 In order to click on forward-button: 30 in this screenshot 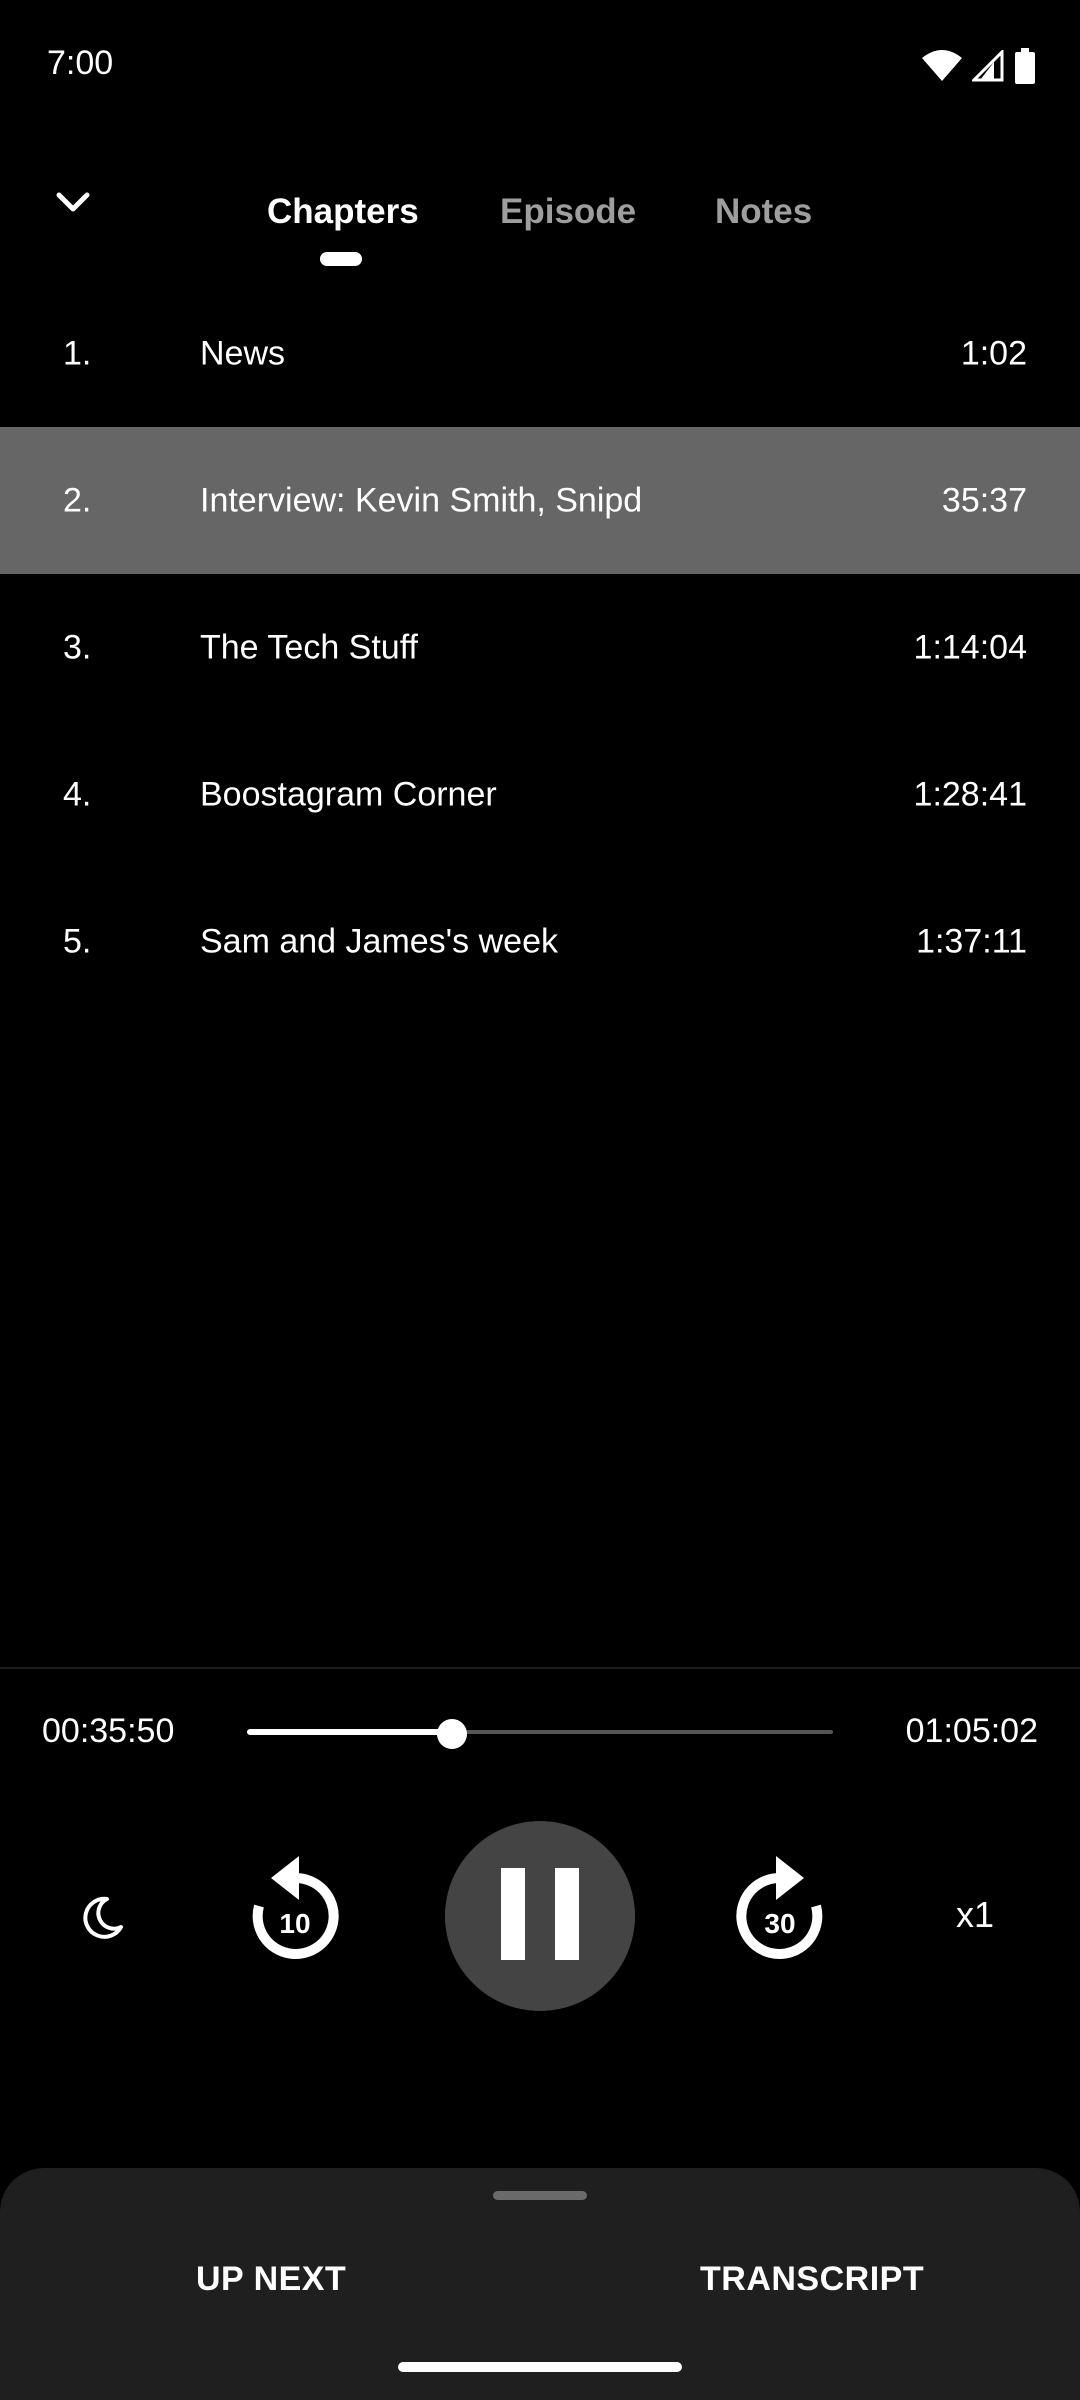, I will do `click(780, 1910)`.